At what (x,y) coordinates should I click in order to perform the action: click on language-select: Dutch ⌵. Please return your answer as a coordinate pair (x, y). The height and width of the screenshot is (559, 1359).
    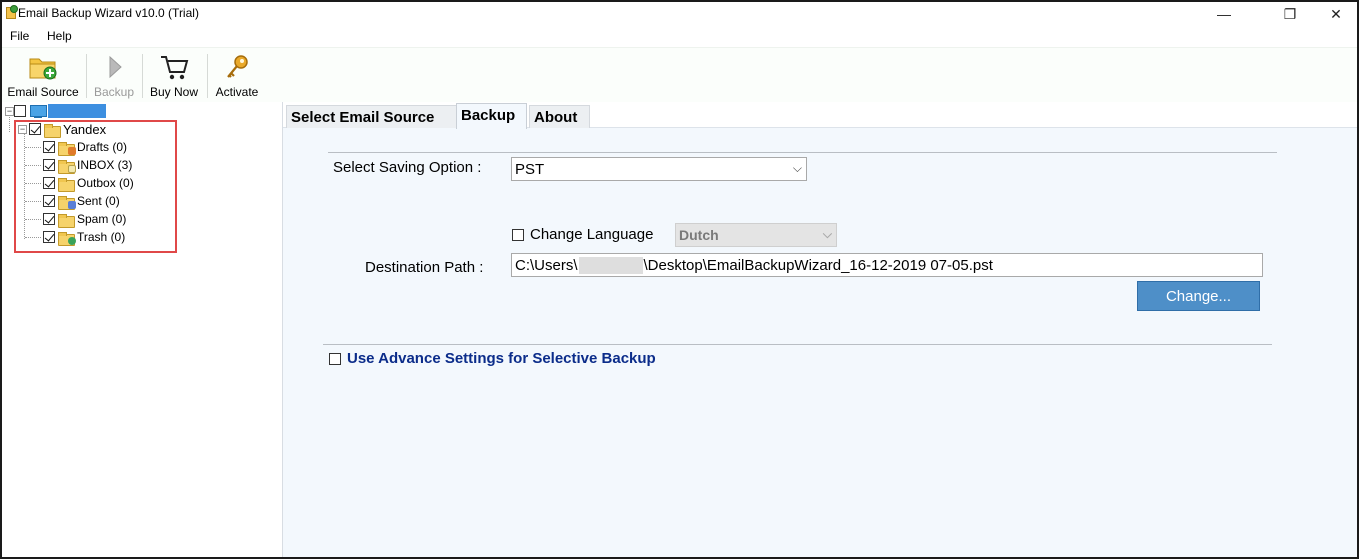
    Looking at the image, I should click on (756, 235).